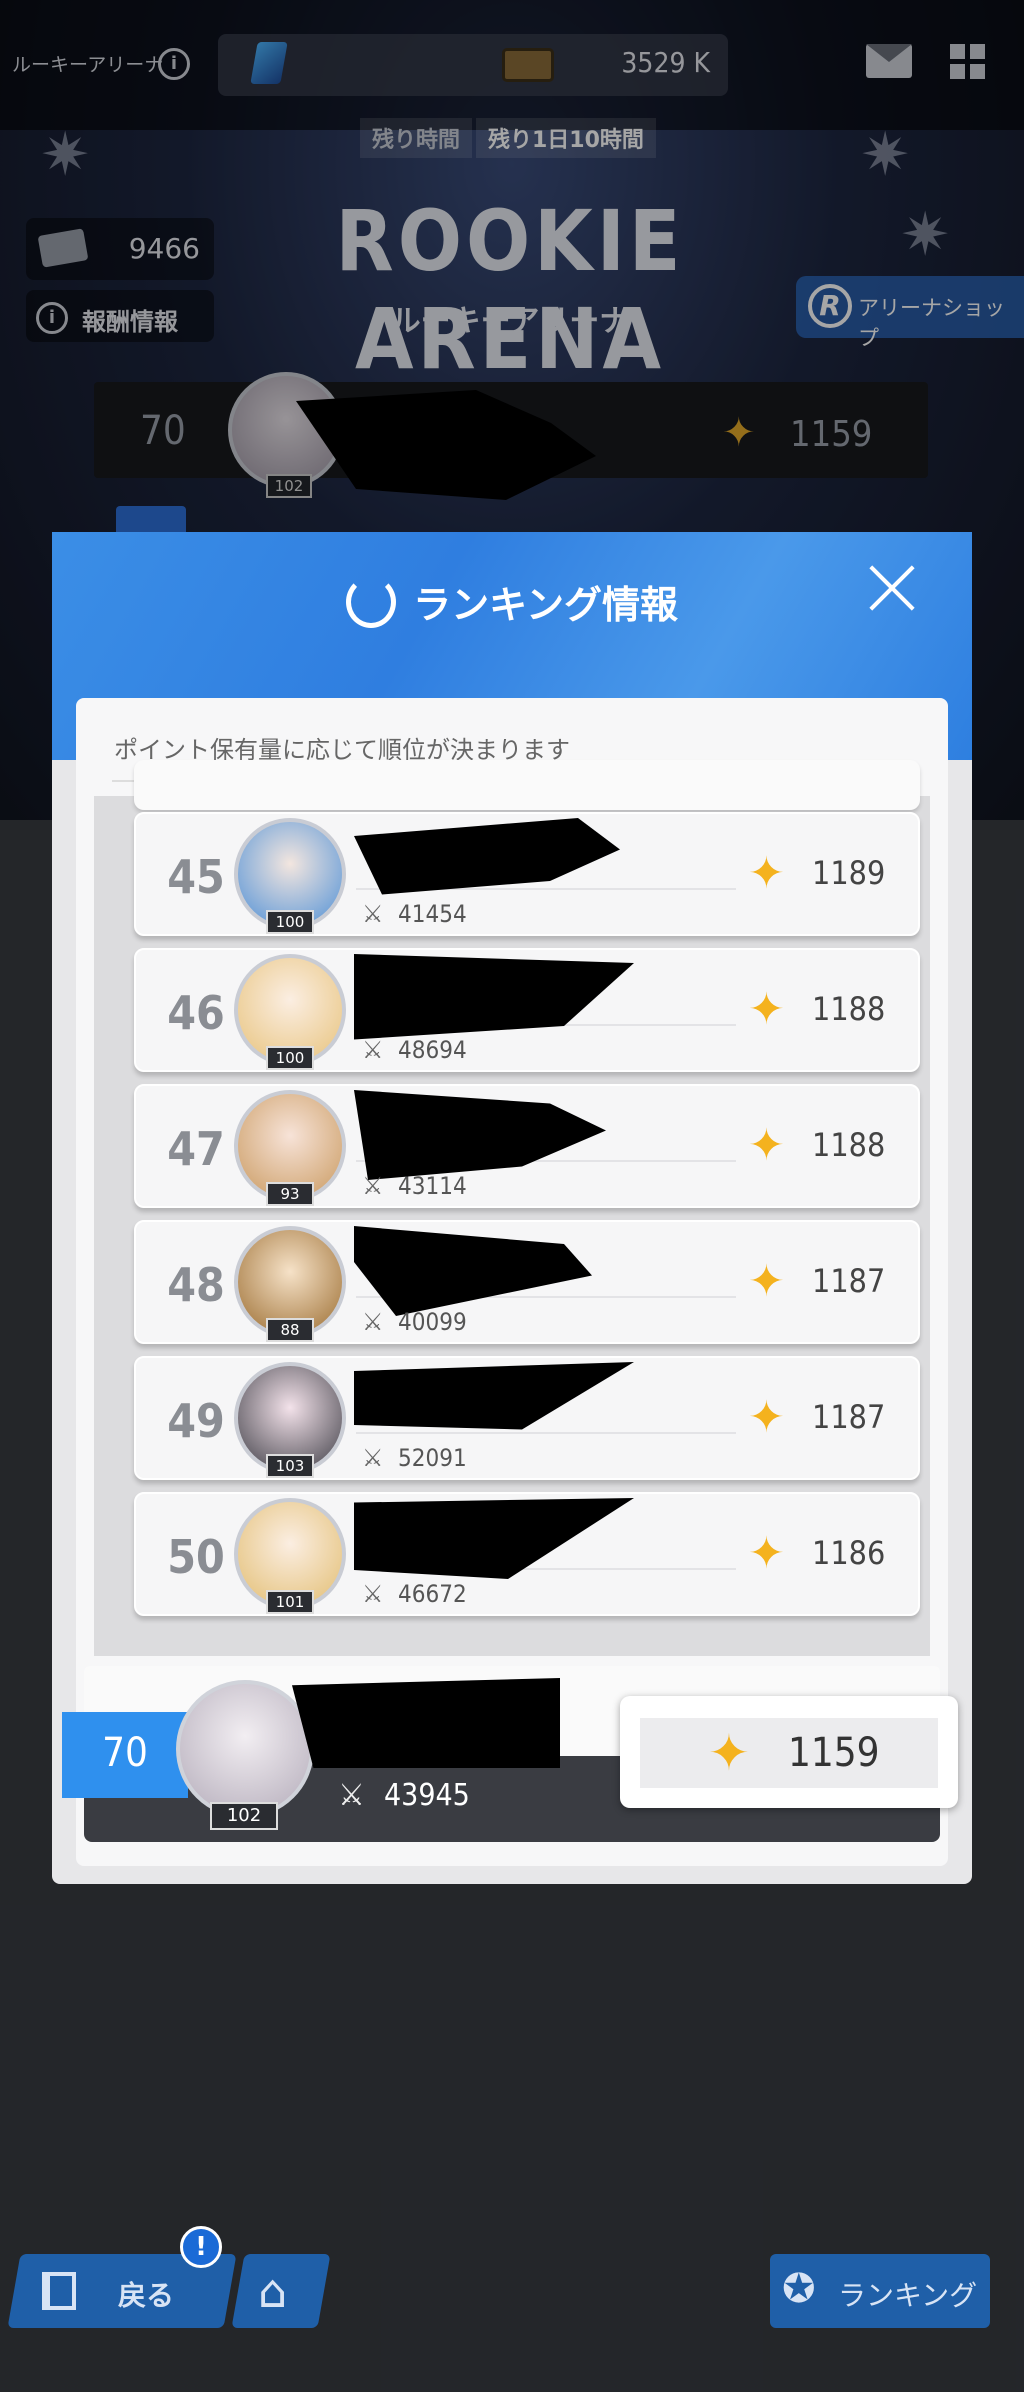 This screenshot has width=1024, height=2392. I want to click on player-level: 103, so click(290, 1466).